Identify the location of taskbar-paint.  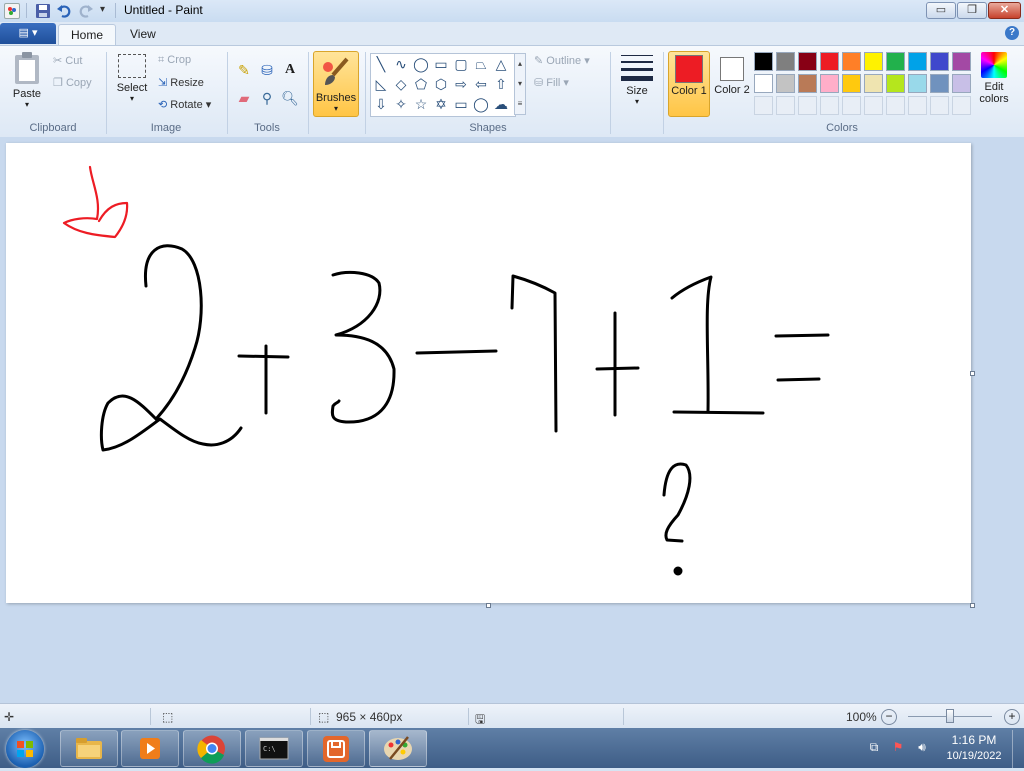
(398, 748).